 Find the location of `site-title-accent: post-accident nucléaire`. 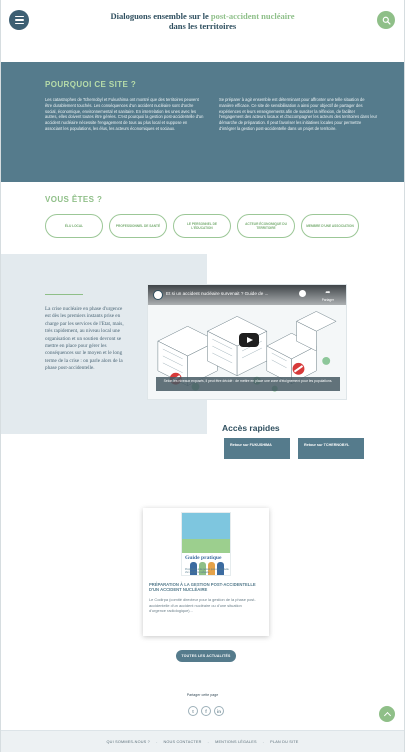

site-title-accent: post-accident nucléaire is located at coordinates (252, 16).